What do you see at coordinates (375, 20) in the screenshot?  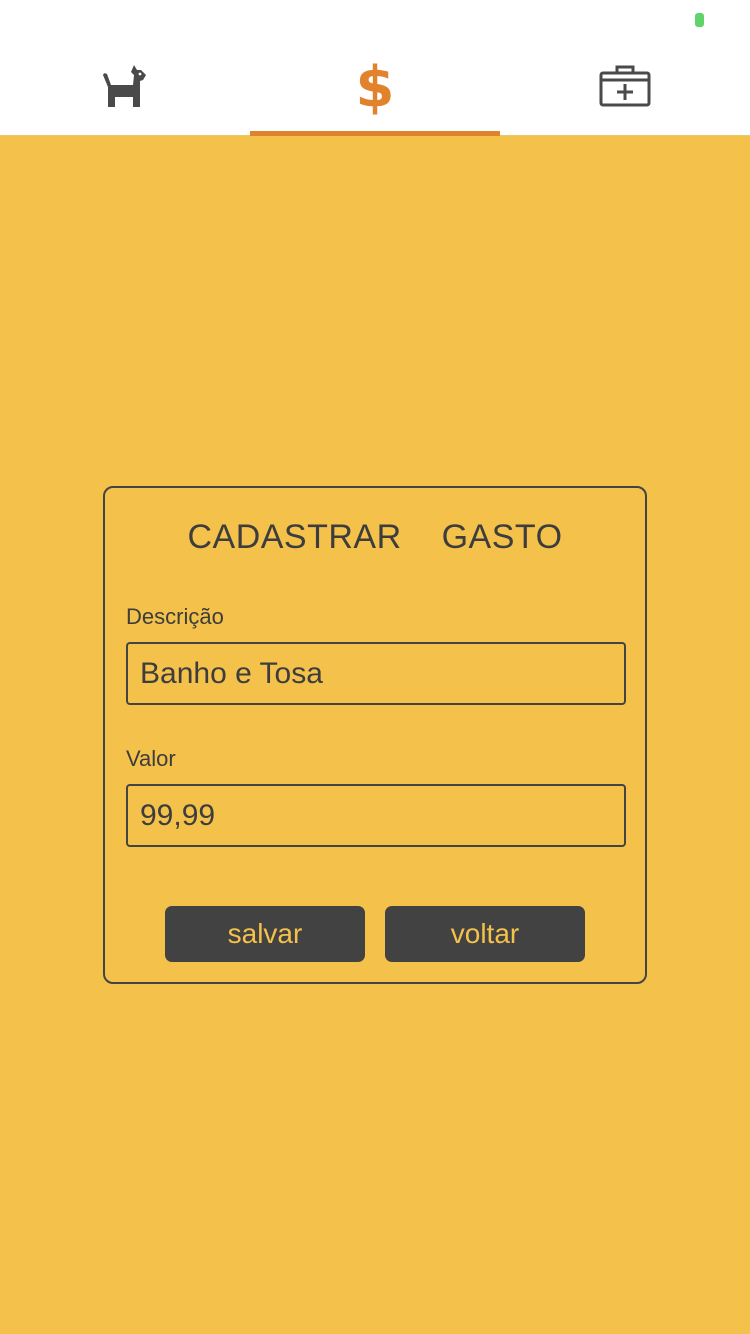 I see `status-bar` at bounding box center [375, 20].